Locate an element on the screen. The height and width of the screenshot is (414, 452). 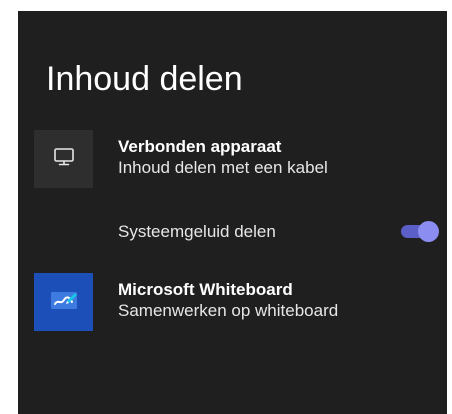
whiteboard-tile is located at coordinates (63, 302).